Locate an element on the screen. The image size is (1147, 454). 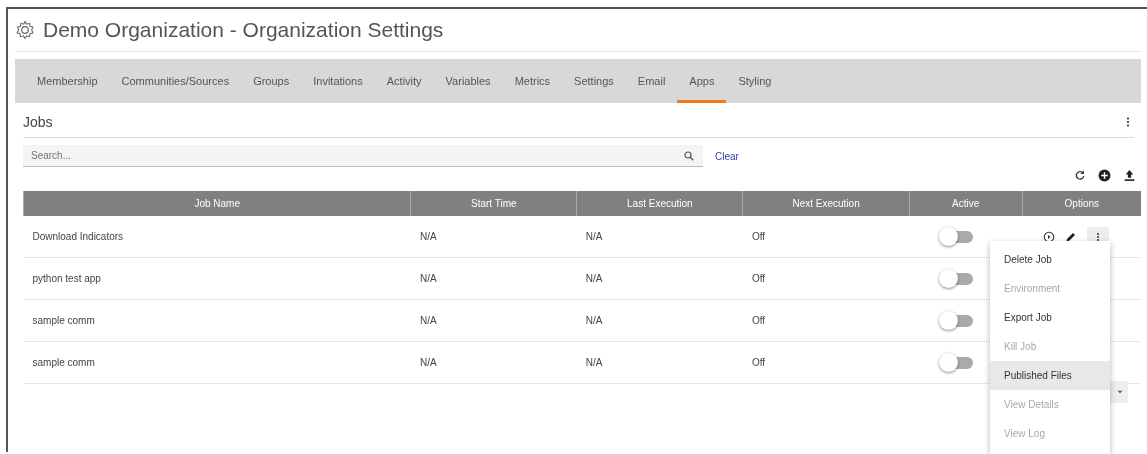
pencil-icon is located at coordinates (1071, 236).